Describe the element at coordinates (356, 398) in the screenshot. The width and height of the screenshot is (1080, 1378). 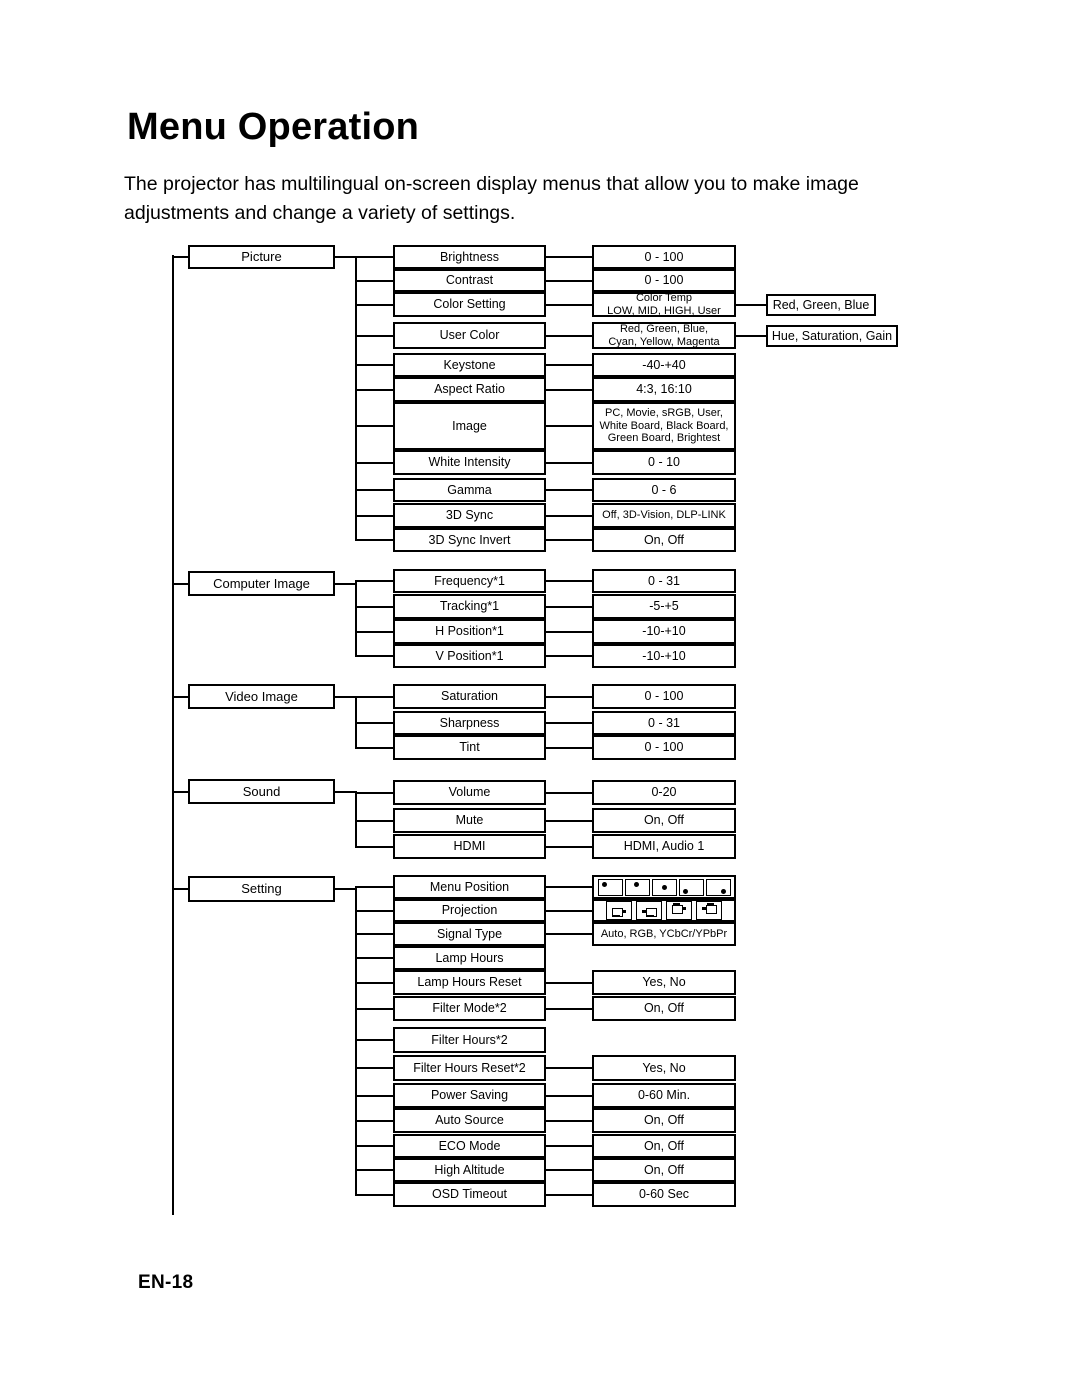
I see `section-spine` at that location.